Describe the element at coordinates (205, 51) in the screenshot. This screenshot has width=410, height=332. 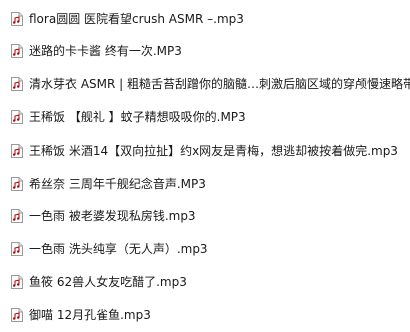
I see `file-row: 迷路的卡卡酱 终有一次.MP3` at that location.